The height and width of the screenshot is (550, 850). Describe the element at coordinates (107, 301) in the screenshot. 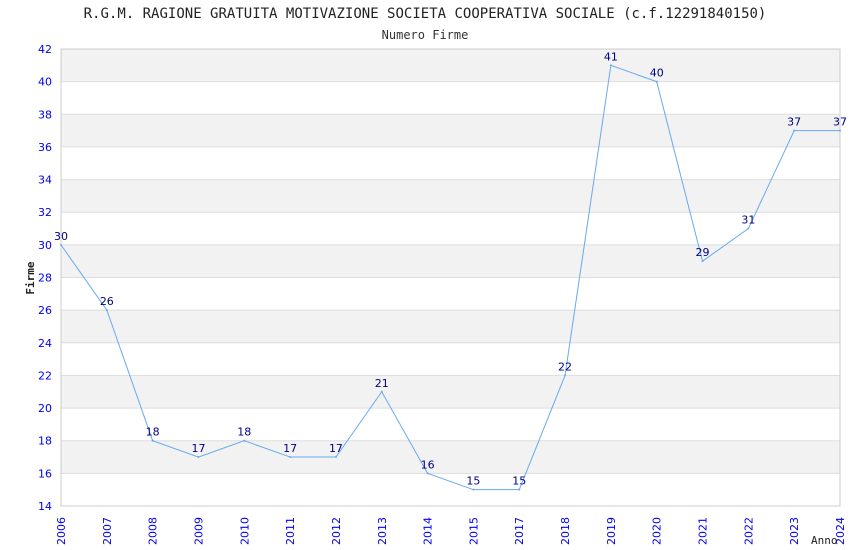

I see `data-label: 26` at that location.